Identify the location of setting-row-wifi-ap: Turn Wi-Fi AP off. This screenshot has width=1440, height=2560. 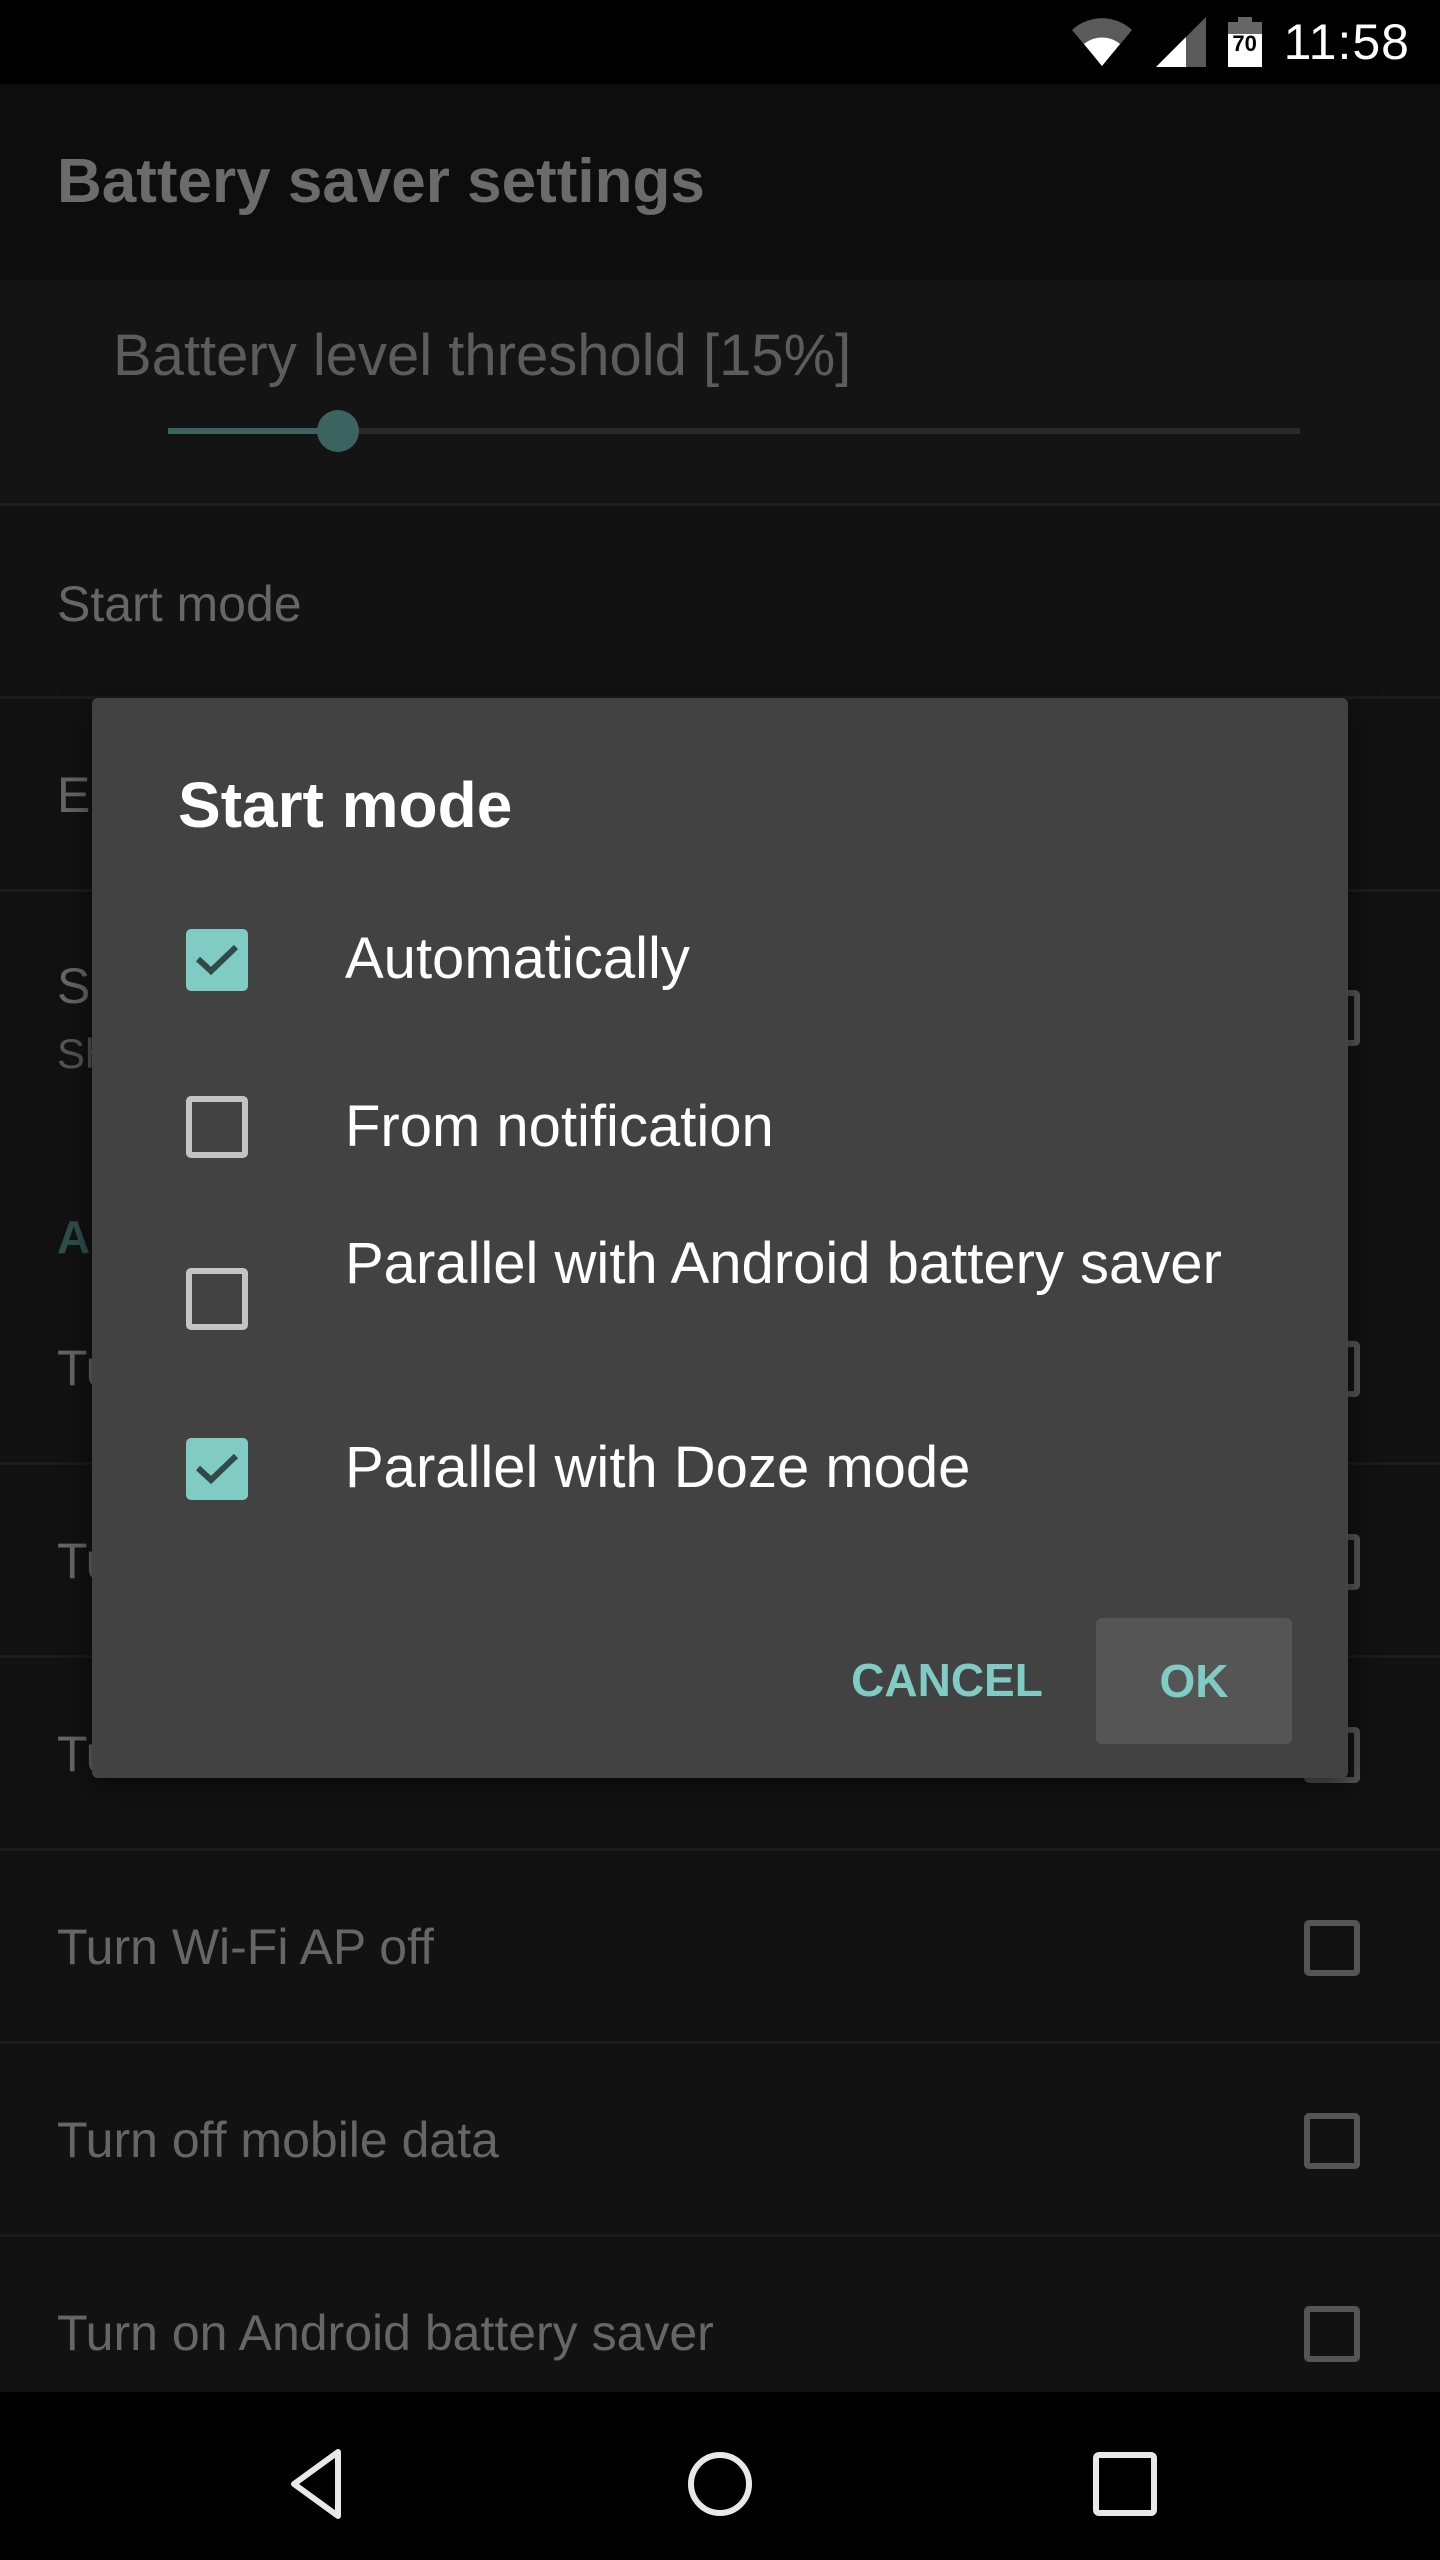
(720, 1949).